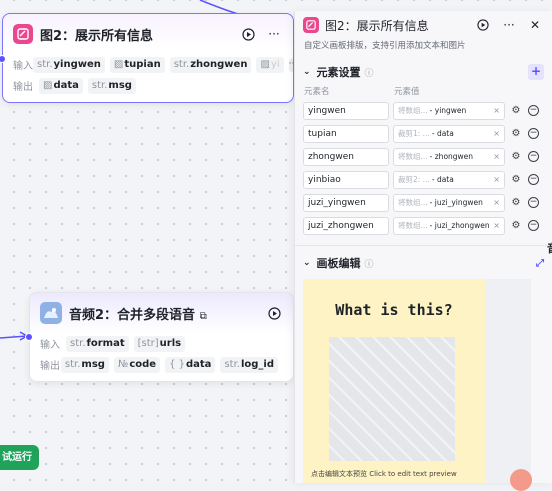 Image resolution: width=552 pixels, height=491 pixels. Describe the element at coordinates (384, 474) in the screenshot. I see `preview-footer: 点击编辑文本预览 Click to edit text preview` at that location.